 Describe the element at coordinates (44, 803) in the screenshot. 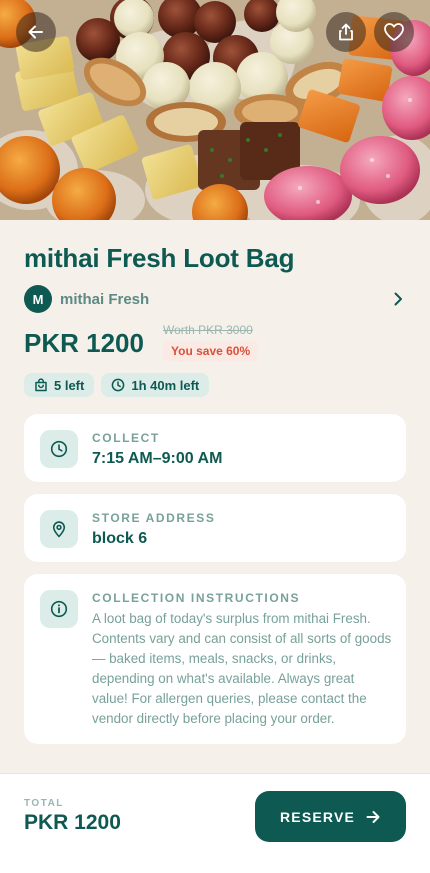

I see `total-label: TOTAL` at that location.